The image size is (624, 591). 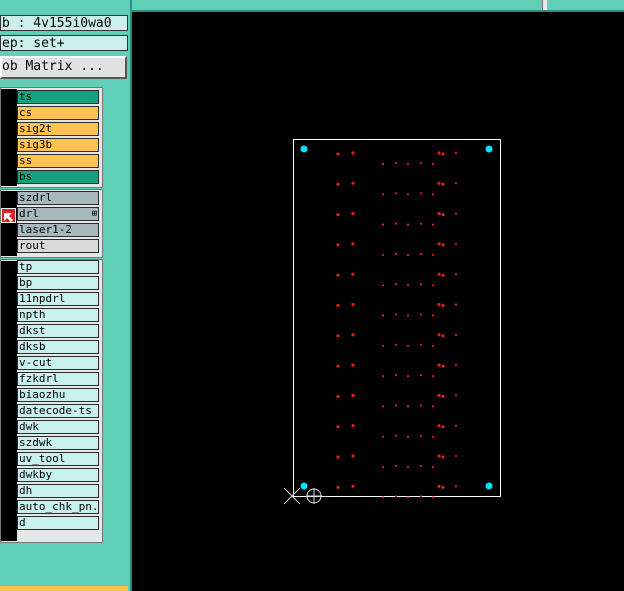 I want to click on layer-row-rout: rout, so click(x=58, y=246).